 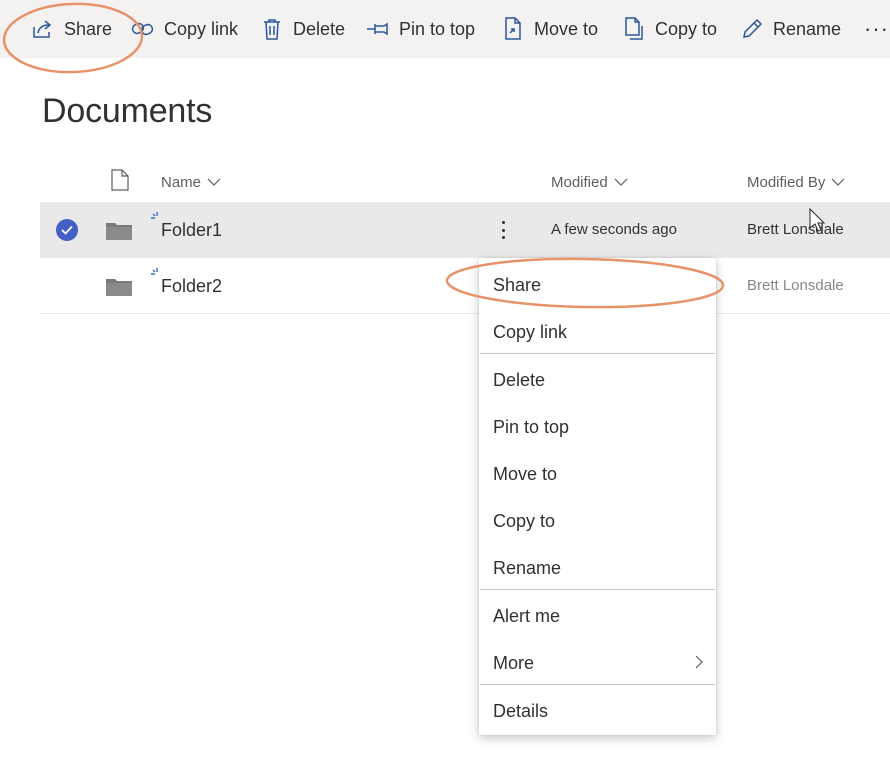 I want to click on rename-button: Rename, so click(x=790, y=29).